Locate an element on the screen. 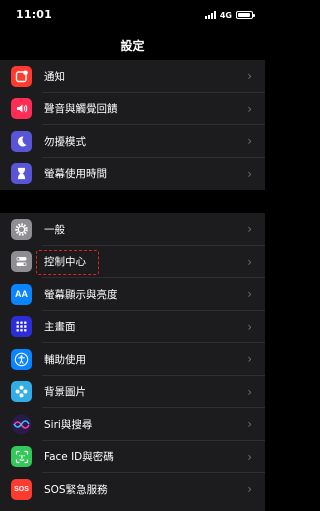  row-label: Siri與搜尋 is located at coordinates (68, 424).